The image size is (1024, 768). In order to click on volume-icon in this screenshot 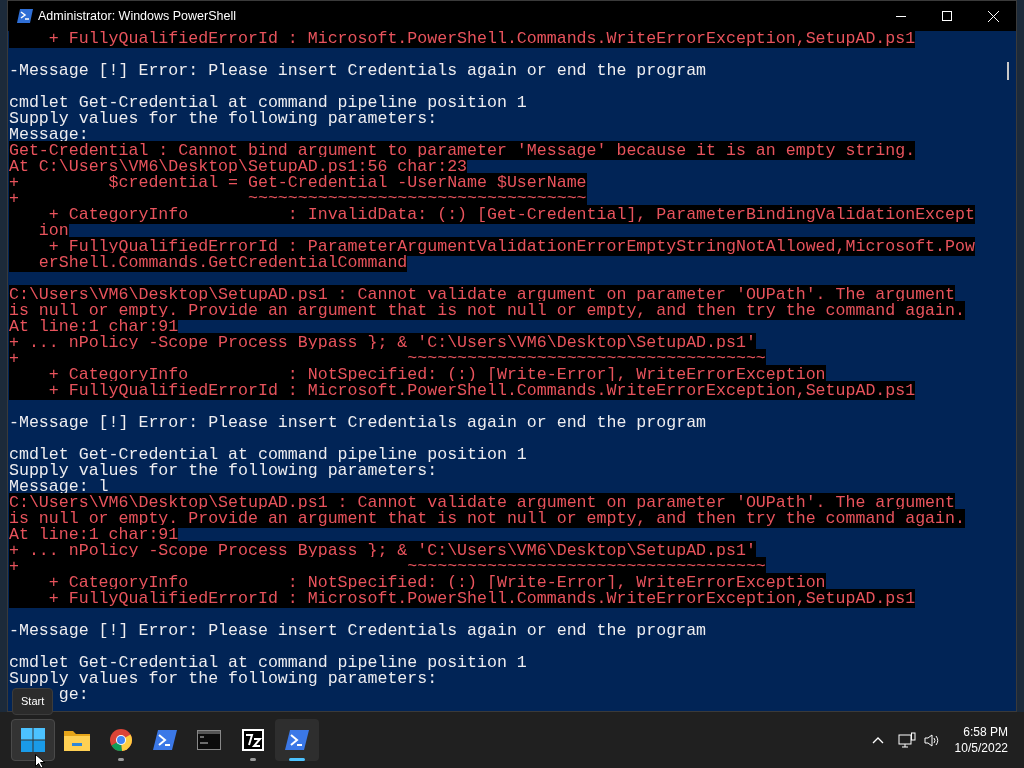, I will do `click(932, 740)`.